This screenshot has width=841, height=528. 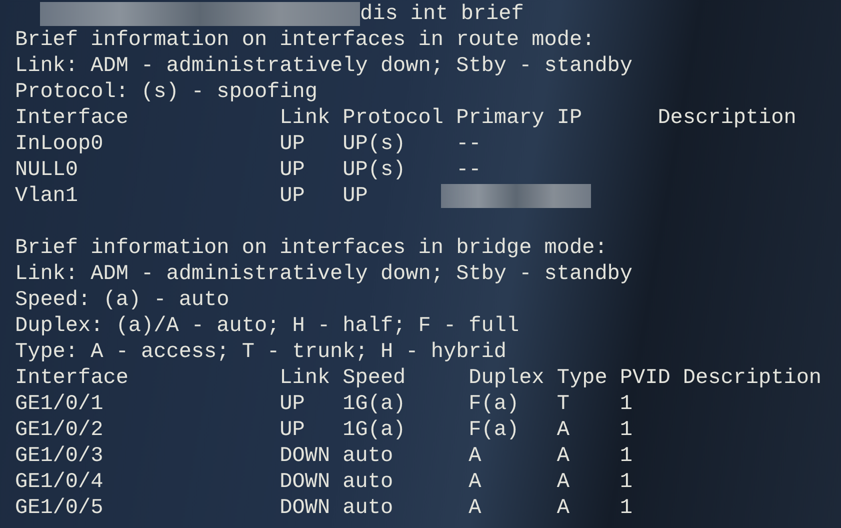 What do you see at coordinates (248, 170) in the screenshot?
I see `terminal-line: NULL0 UP UP(s) --` at bounding box center [248, 170].